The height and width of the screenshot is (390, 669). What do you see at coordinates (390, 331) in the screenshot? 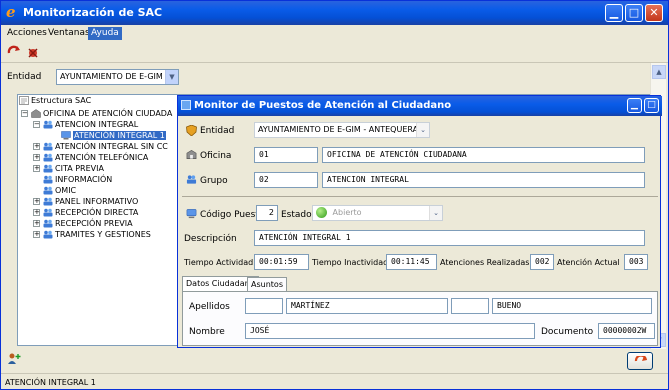
I see `nombre-field: JOSÉ` at bounding box center [390, 331].